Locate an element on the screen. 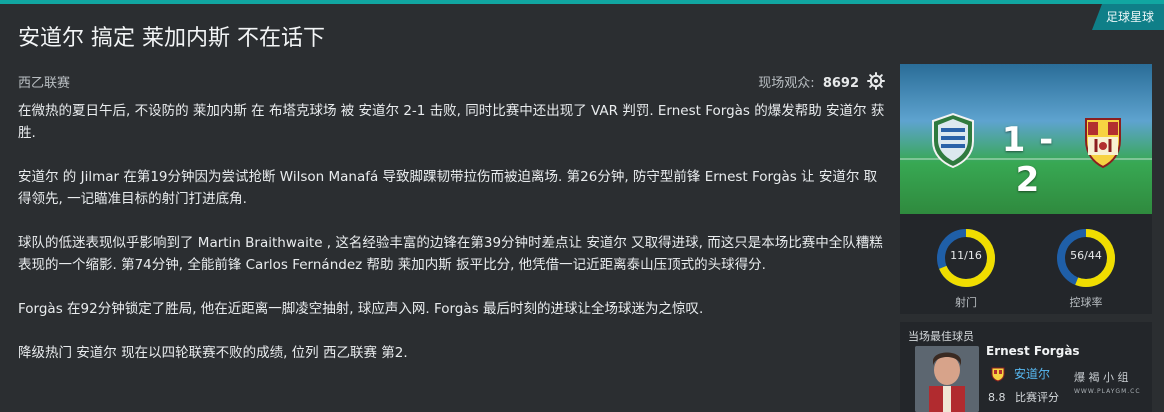 This screenshot has width=1164, height=412. rating-label: 比赛评分 is located at coordinates (1037, 397).